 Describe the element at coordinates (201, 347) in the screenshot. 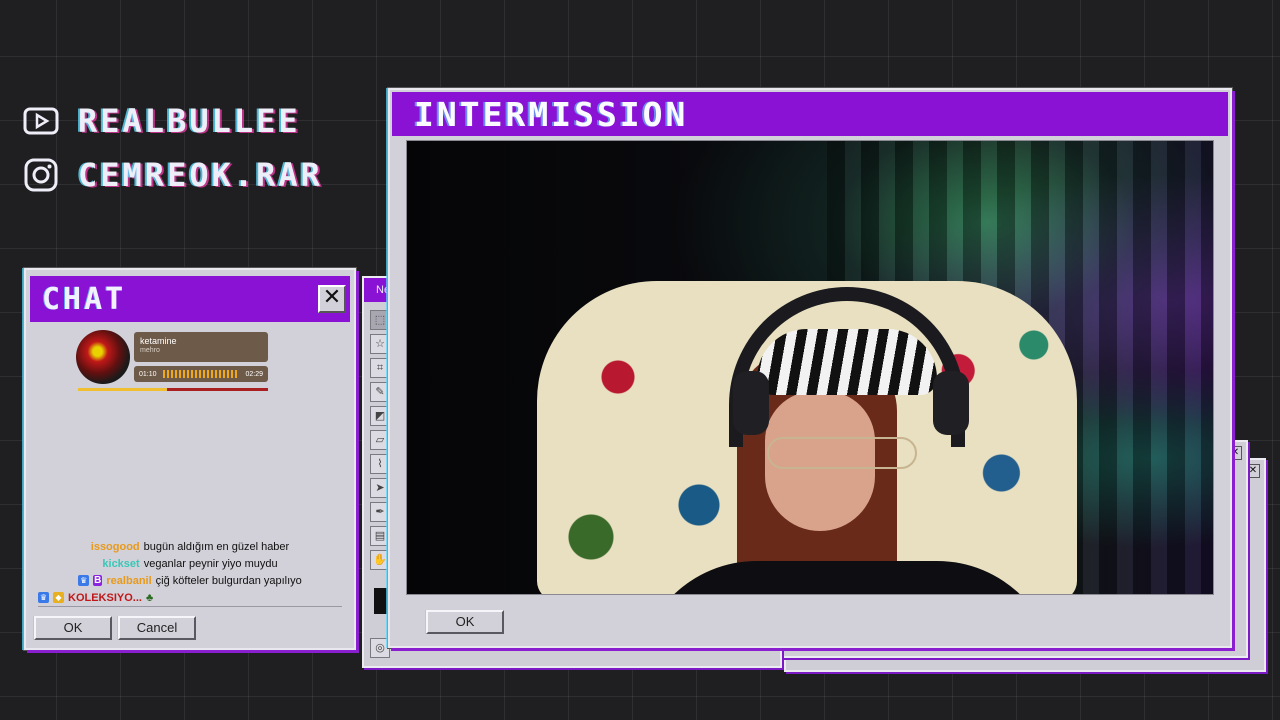

I see `track-info: ketamine mehro` at that location.